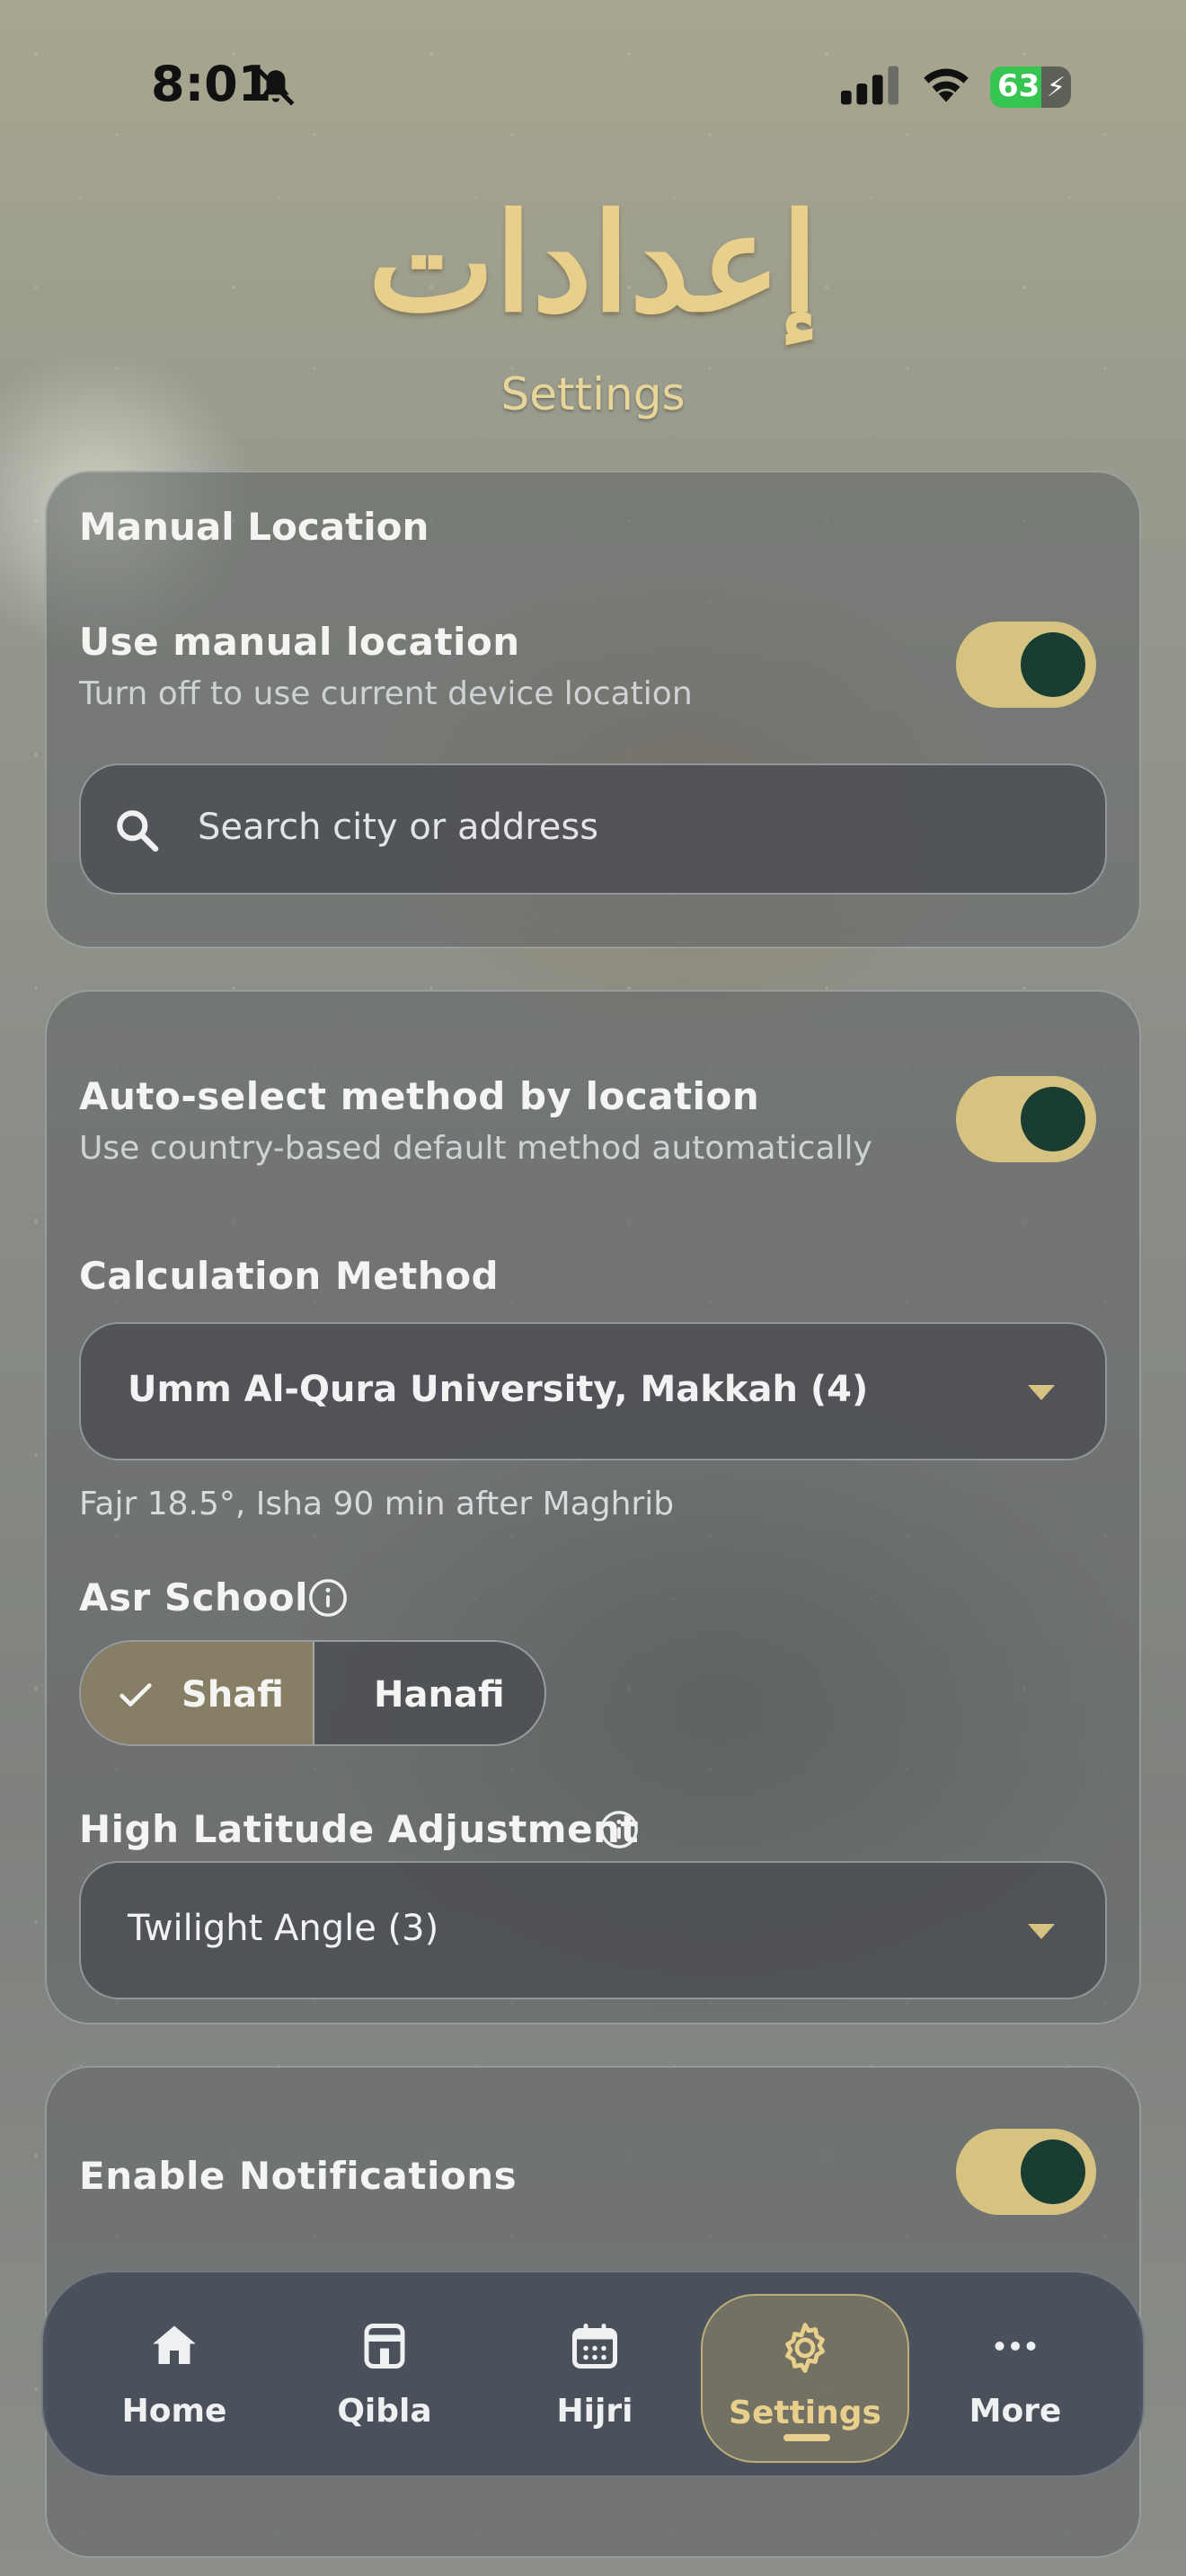  What do you see at coordinates (419, 1096) in the screenshot?
I see `auto-method-label: Auto-select method by location` at bounding box center [419, 1096].